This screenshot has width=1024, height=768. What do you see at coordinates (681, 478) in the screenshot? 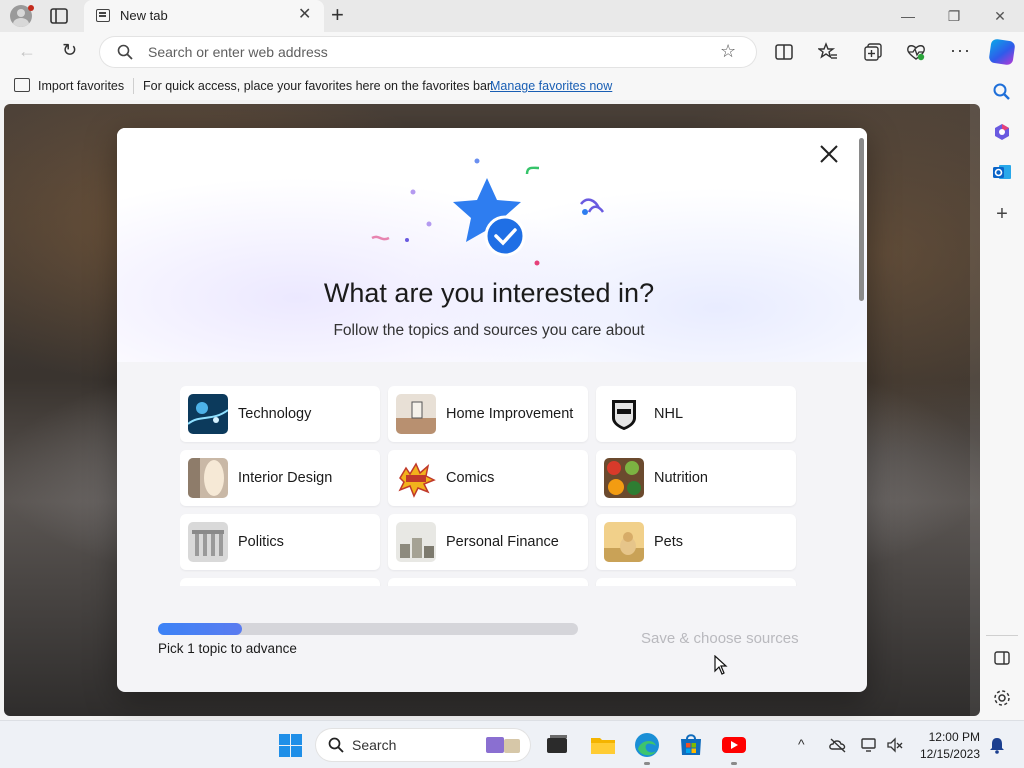
I see `topic-label: Nutrition` at bounding box center [681, 478].